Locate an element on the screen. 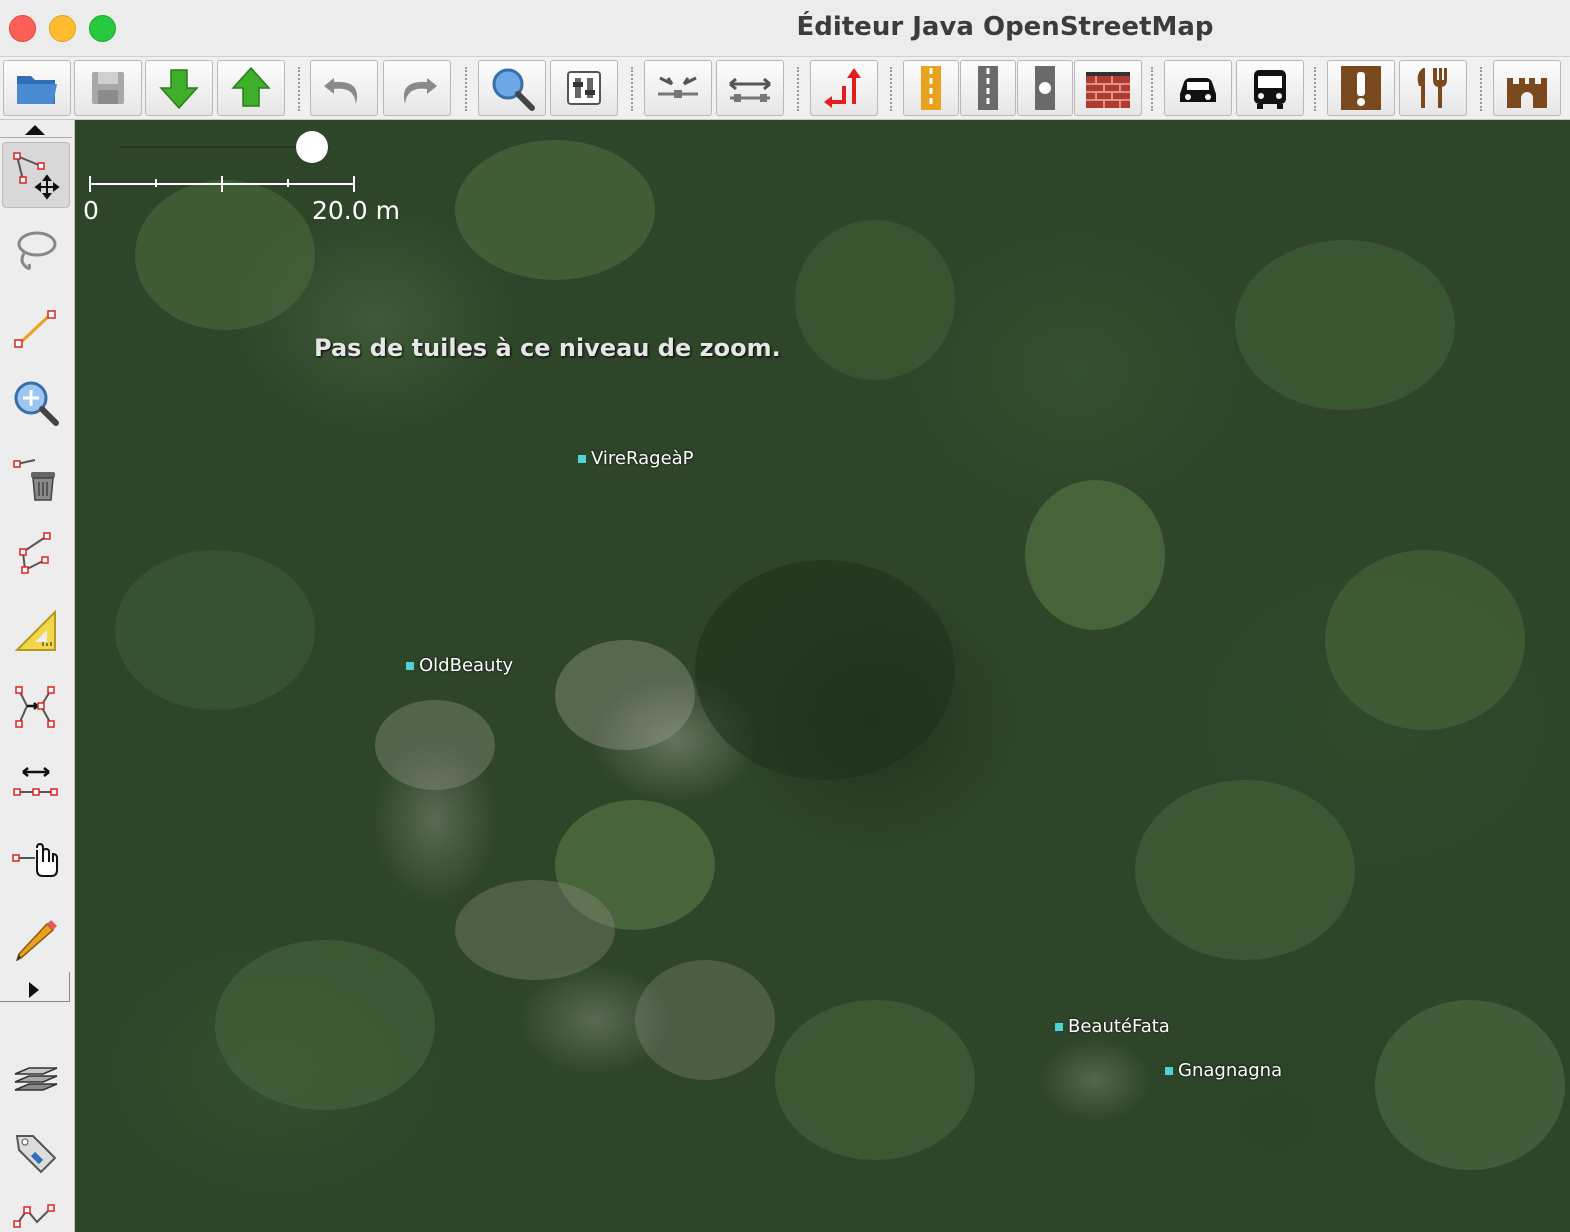  layers-panel-toggle is located at coordinates (36, 1079).